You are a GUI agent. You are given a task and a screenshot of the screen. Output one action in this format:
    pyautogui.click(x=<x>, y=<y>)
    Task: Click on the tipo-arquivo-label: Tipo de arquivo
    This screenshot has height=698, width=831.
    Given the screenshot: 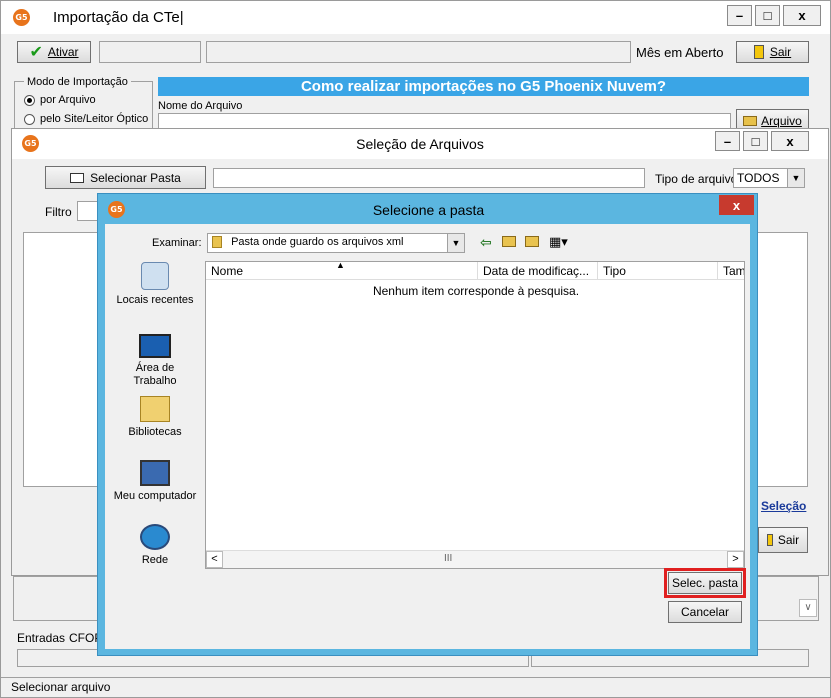 What is the action you would take?
    pyautogui.click(x=696, y=179)
    